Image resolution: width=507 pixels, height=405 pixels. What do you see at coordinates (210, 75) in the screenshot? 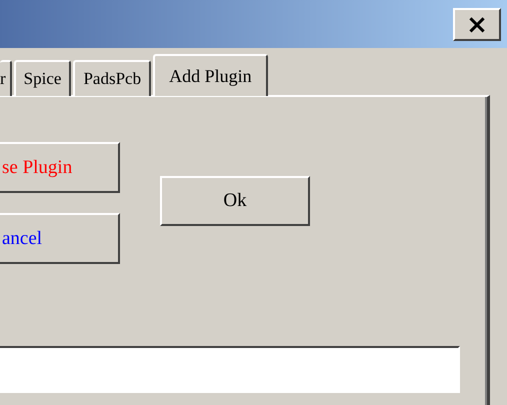
I see `tab: Add Plugin` at bounding box center [210, 75].